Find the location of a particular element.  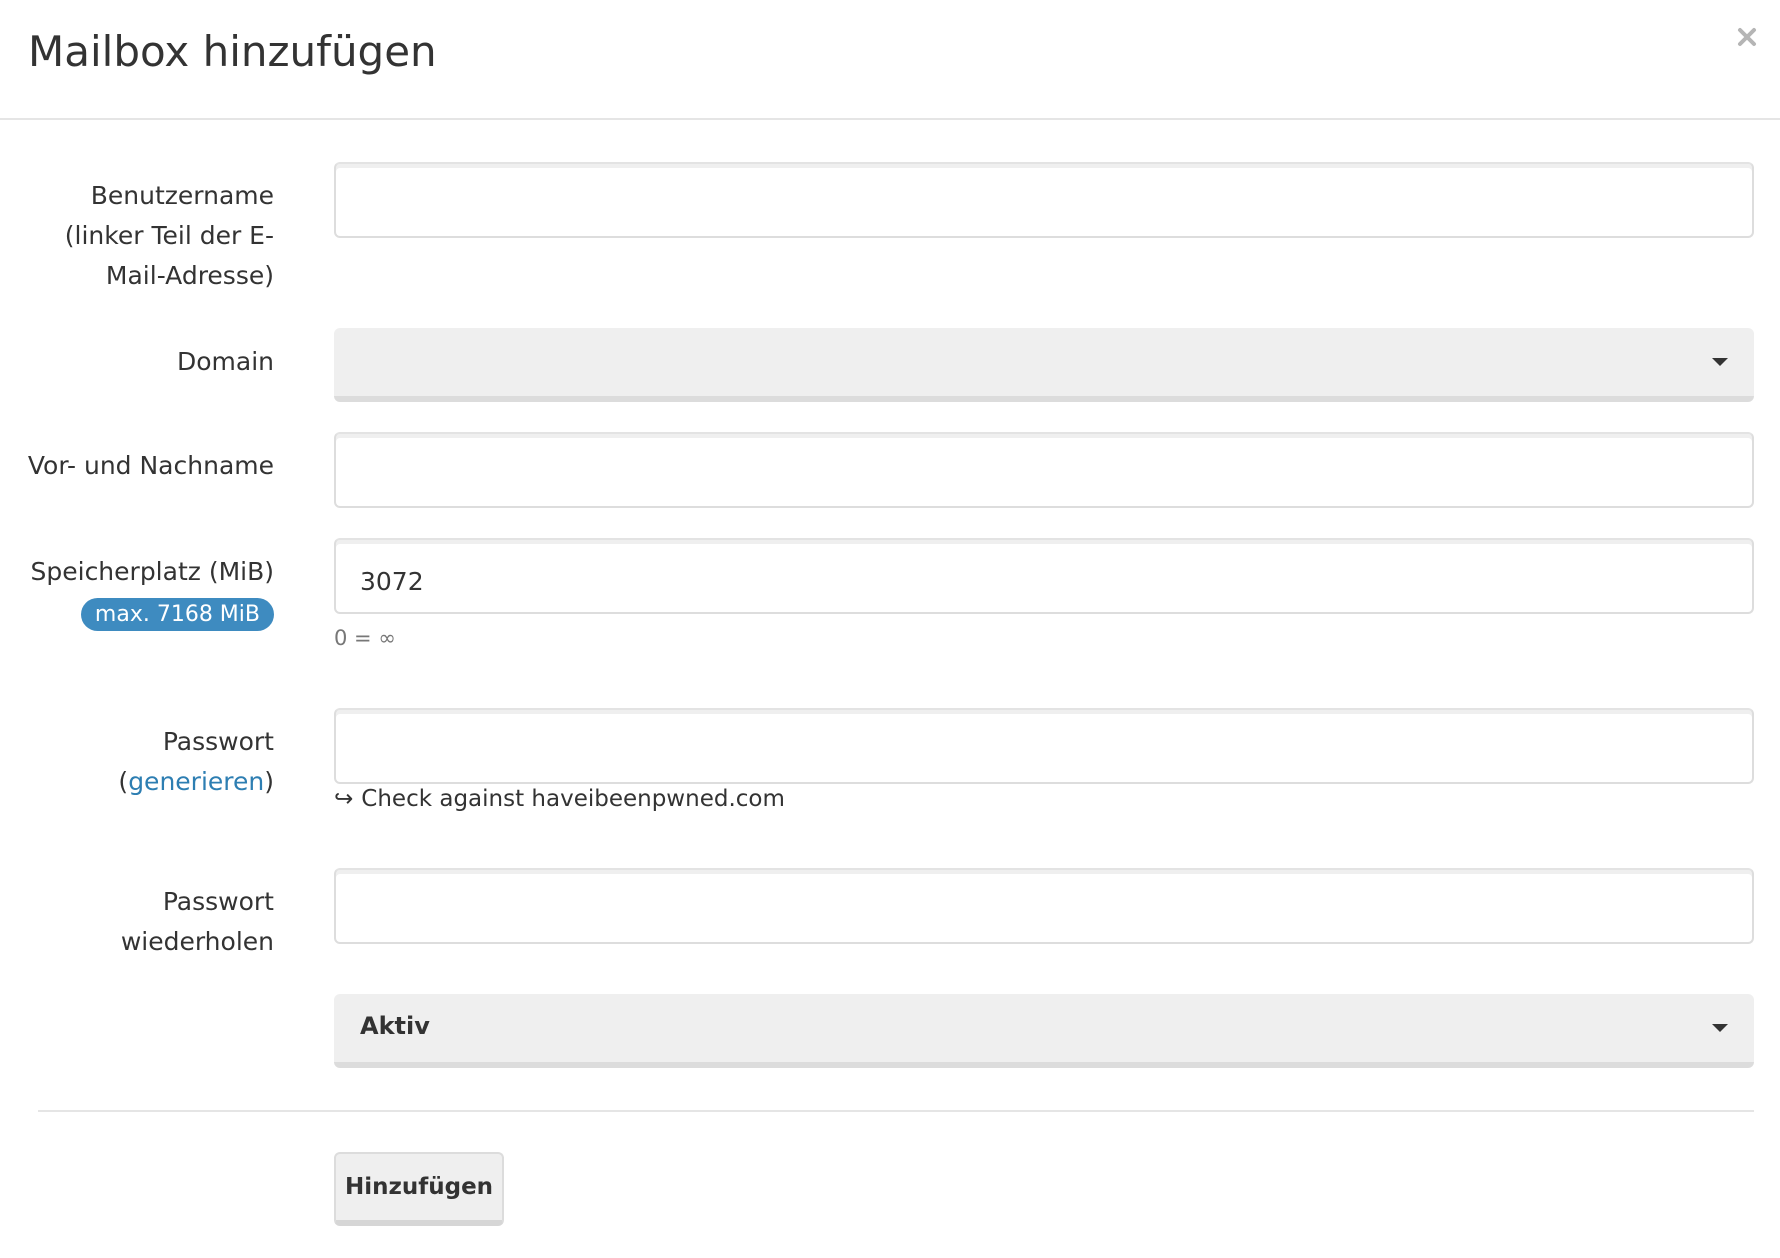

username-label-line3: Mail-Adresse) is located at coordinates (189, 275).